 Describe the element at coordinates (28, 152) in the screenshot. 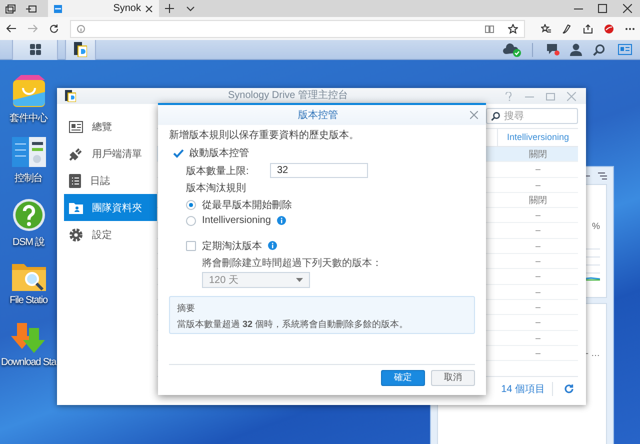

I see `control-panel-icon` at that location.